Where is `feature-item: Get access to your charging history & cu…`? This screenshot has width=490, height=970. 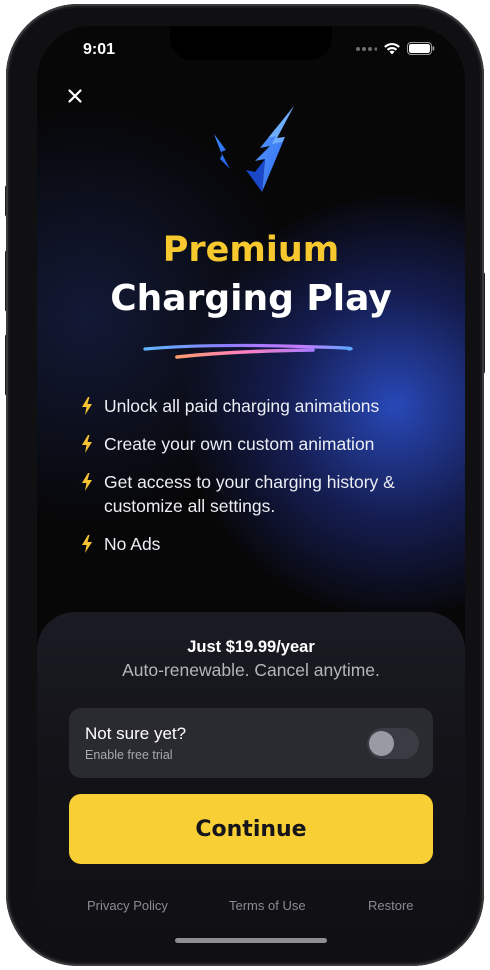
feature-item: Get access to your charging history & cu… is located at coordinates (266, 494).